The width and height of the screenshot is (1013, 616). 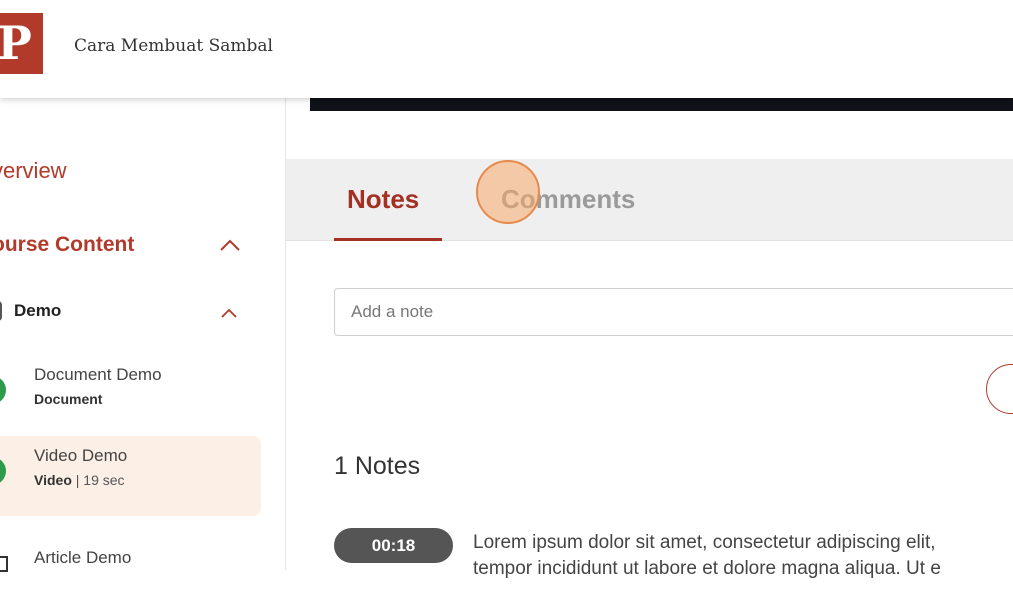 What do you see at coordinates (130, 476) in the screenshot?
I see `lesson-item-video-demo: Video Demo Video | 19 sec` at bounding box center [130, 476].